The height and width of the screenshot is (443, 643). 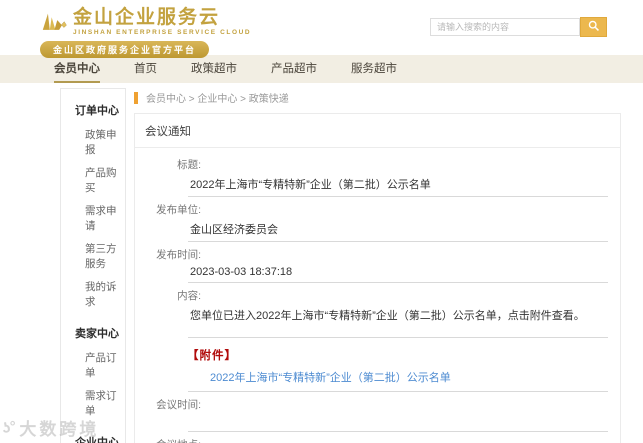 I want to click on main-nav: 会员中心 首页 政策超市 产品超市 服务超市, so click(x=321, y=69).